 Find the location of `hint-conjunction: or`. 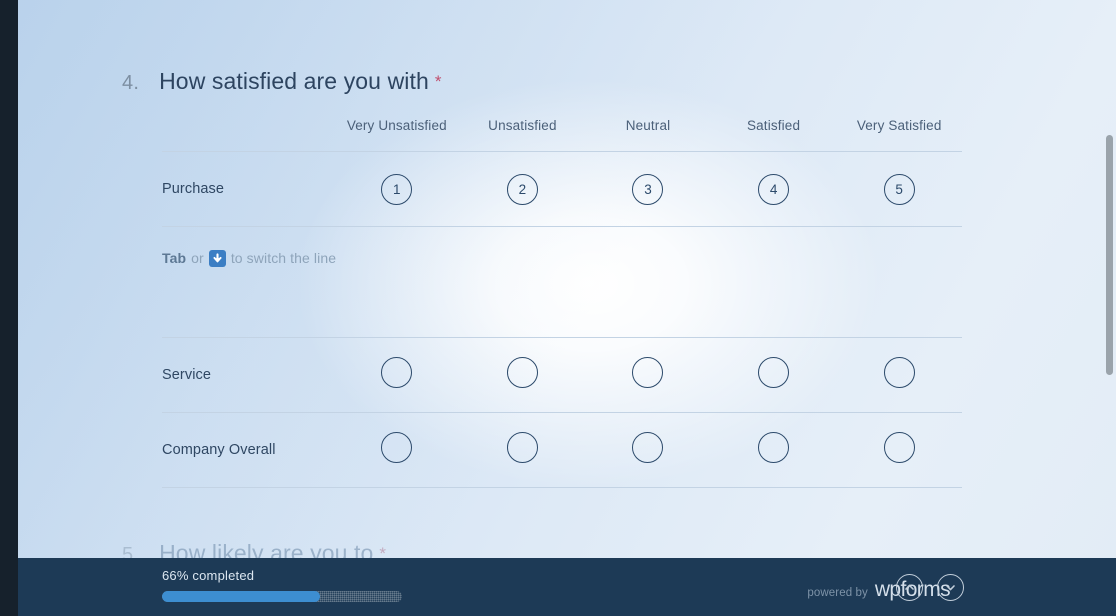

hint-conjunction: or is located at coordinates (197, 257).